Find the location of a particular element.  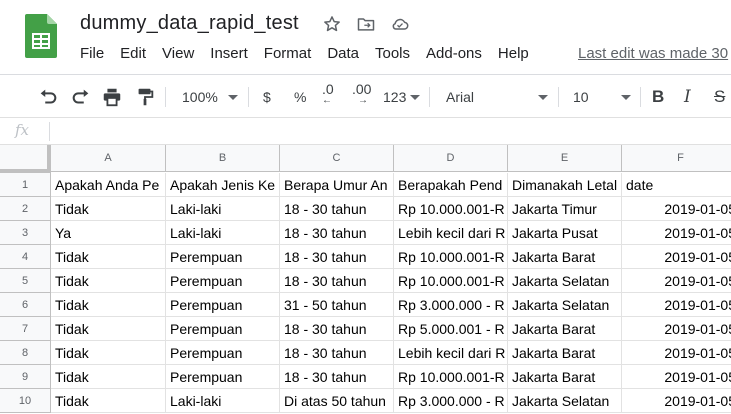

cell-e3: Jakarta Pusat is located at coordinates (565, 233).